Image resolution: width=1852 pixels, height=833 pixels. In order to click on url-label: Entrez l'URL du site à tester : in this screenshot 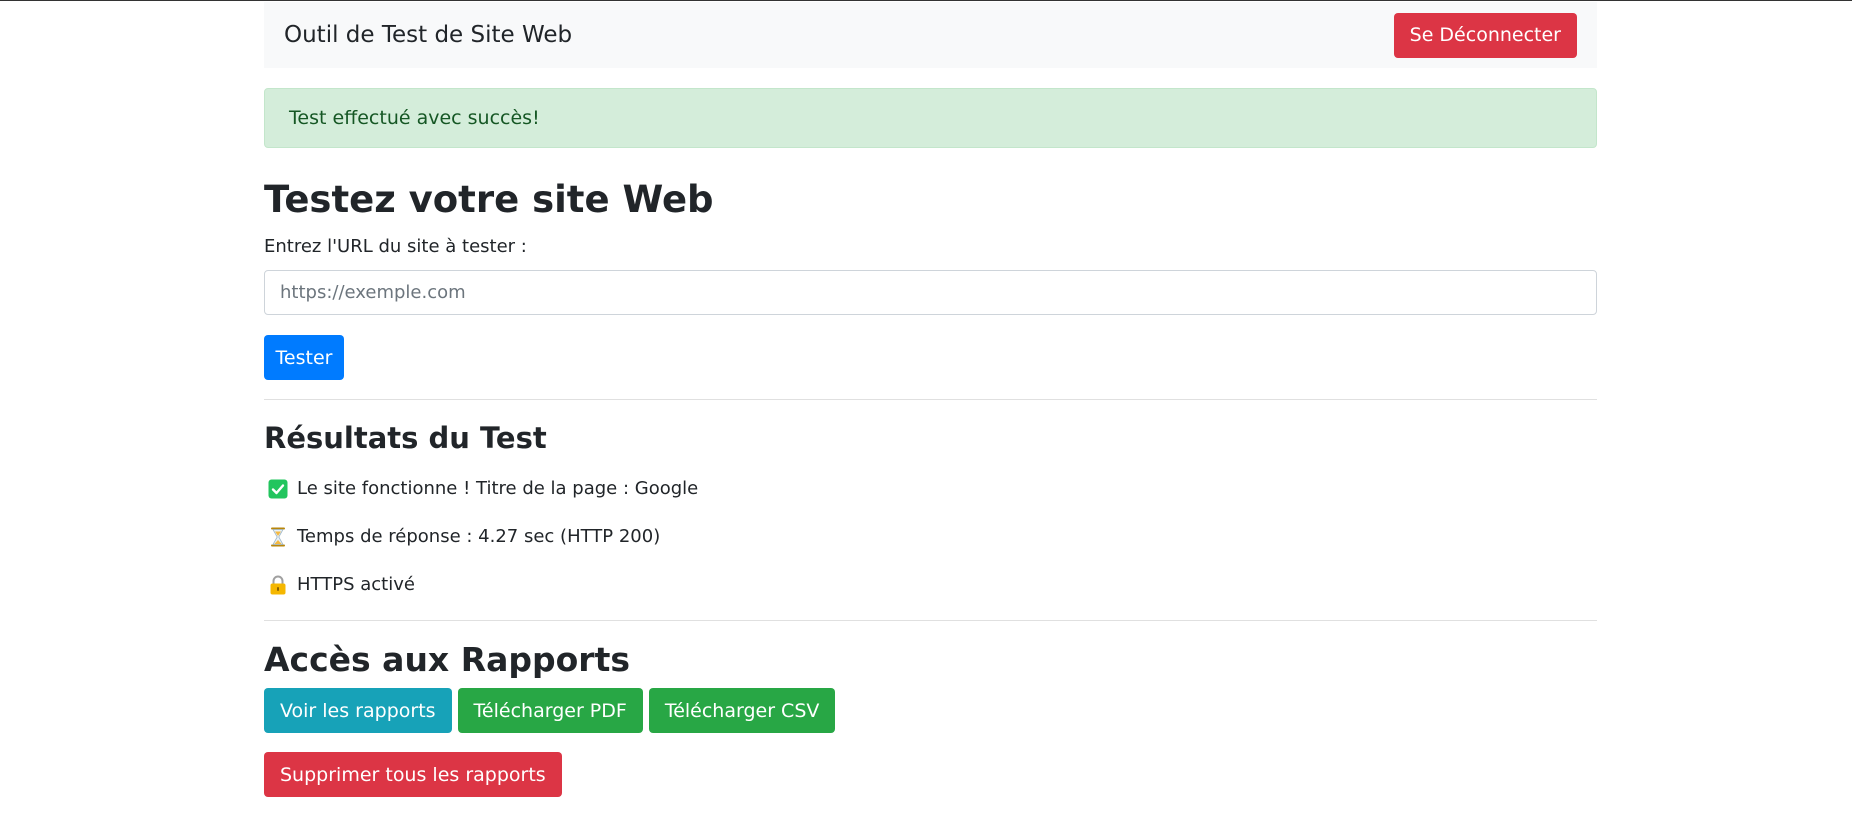, I will do `click(395, 246)`.